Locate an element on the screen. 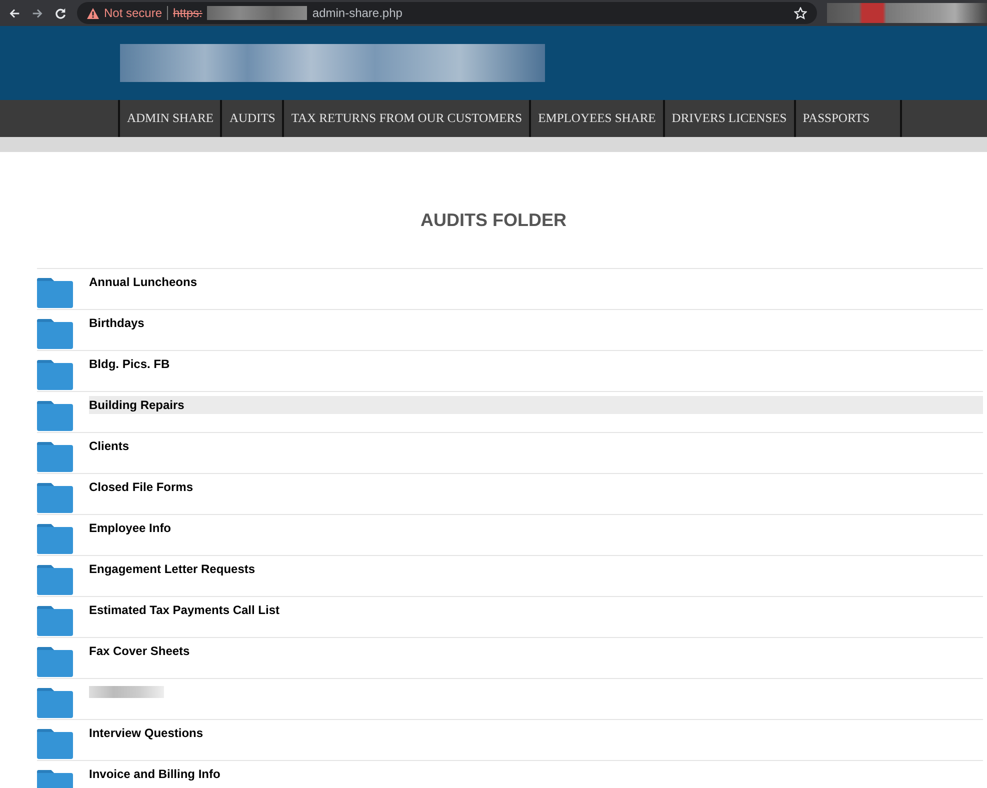 This screenshot has height=788, width=987. reload-icon is located at coordinates (60, 13).